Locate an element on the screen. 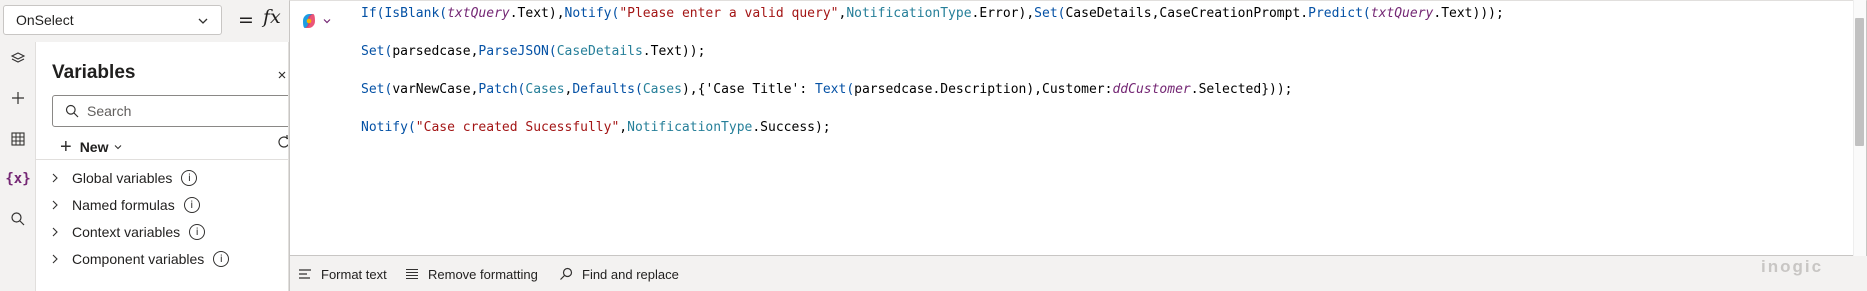 The height and width of the screenshot is (291, 1867). left-rail: {x} is located at coordinates (18, 166).